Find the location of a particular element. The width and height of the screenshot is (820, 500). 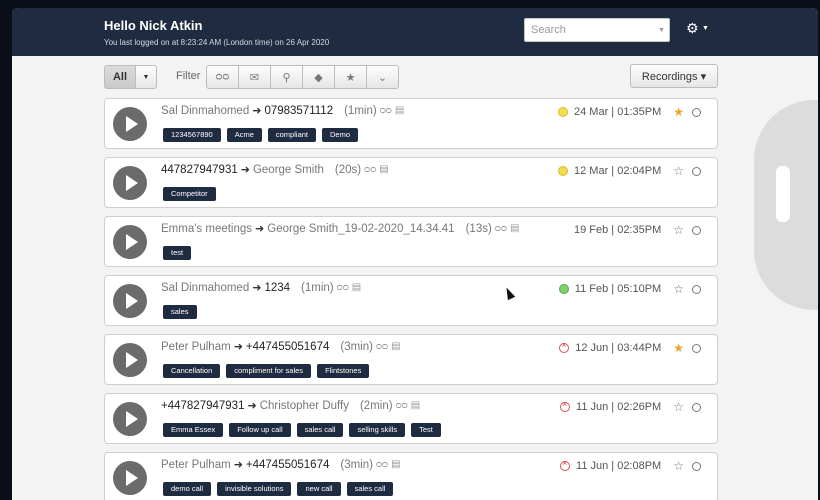

tag-badge: Emma Essex is located at coordinates (193, 430).